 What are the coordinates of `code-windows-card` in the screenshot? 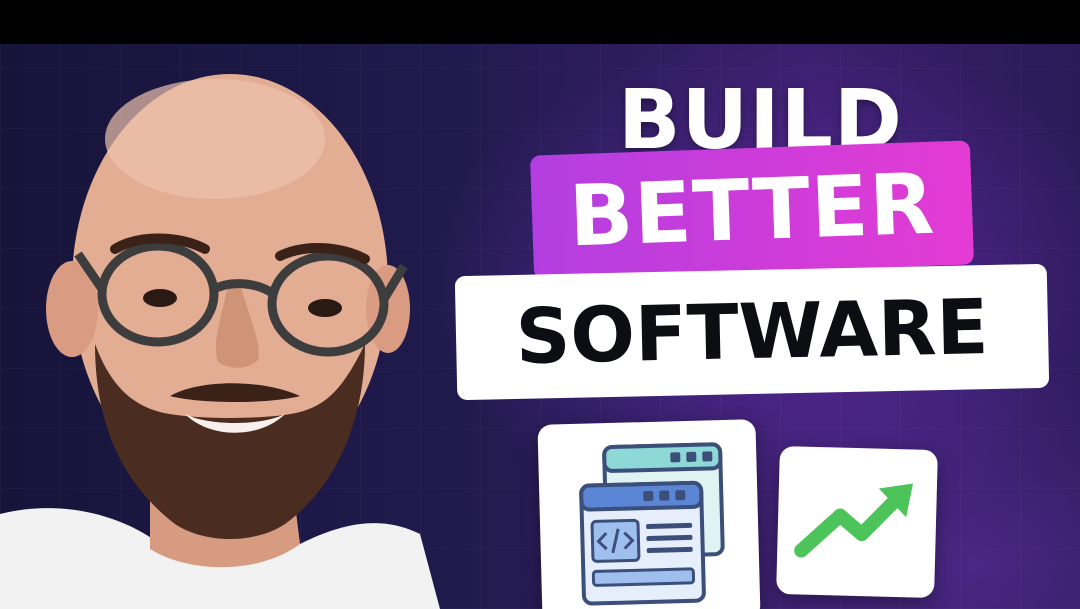 It's located at (649, 514).